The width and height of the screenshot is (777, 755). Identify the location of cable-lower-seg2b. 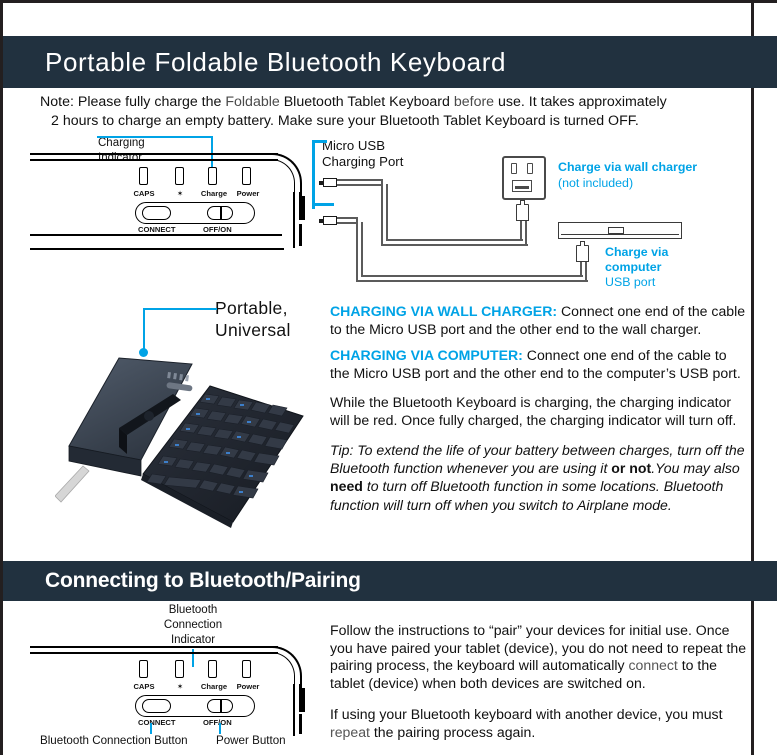
(362, 249).